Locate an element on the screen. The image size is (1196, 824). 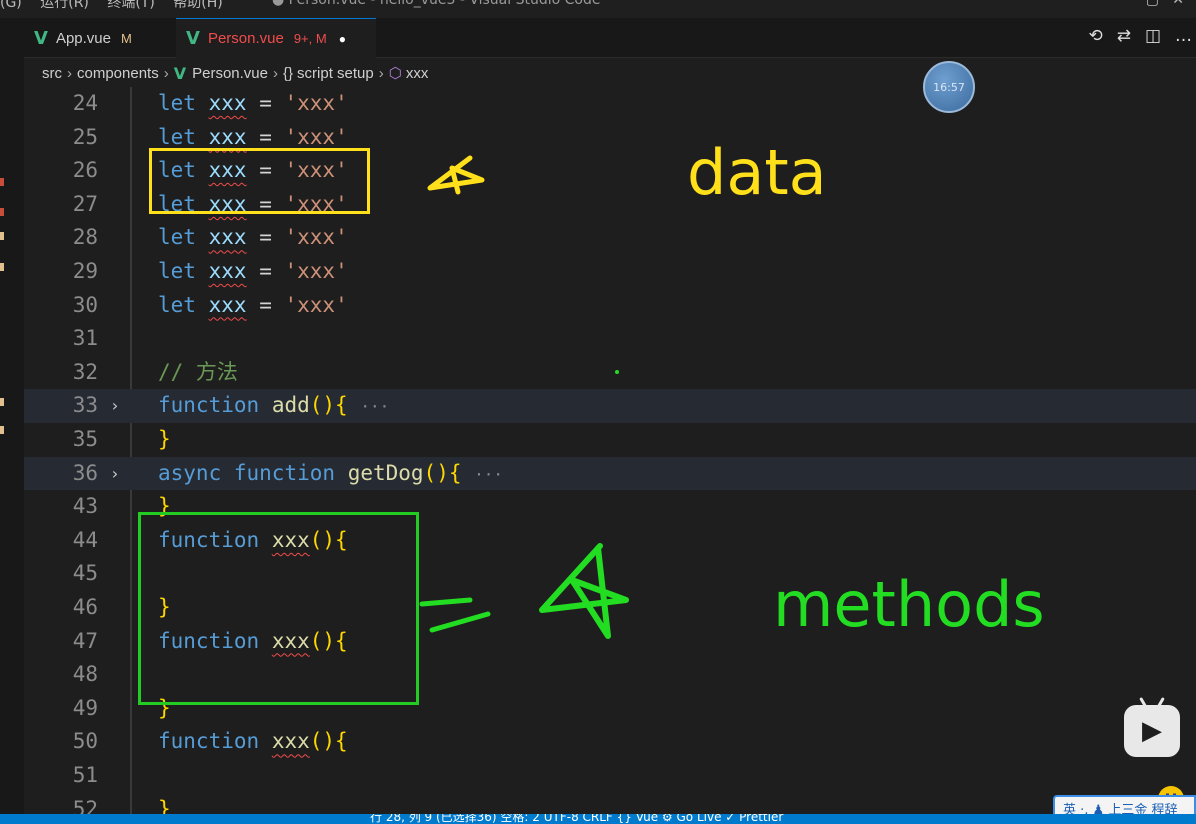
menu-item-terminal: 终端(T) is located at coordinates (130, 5).